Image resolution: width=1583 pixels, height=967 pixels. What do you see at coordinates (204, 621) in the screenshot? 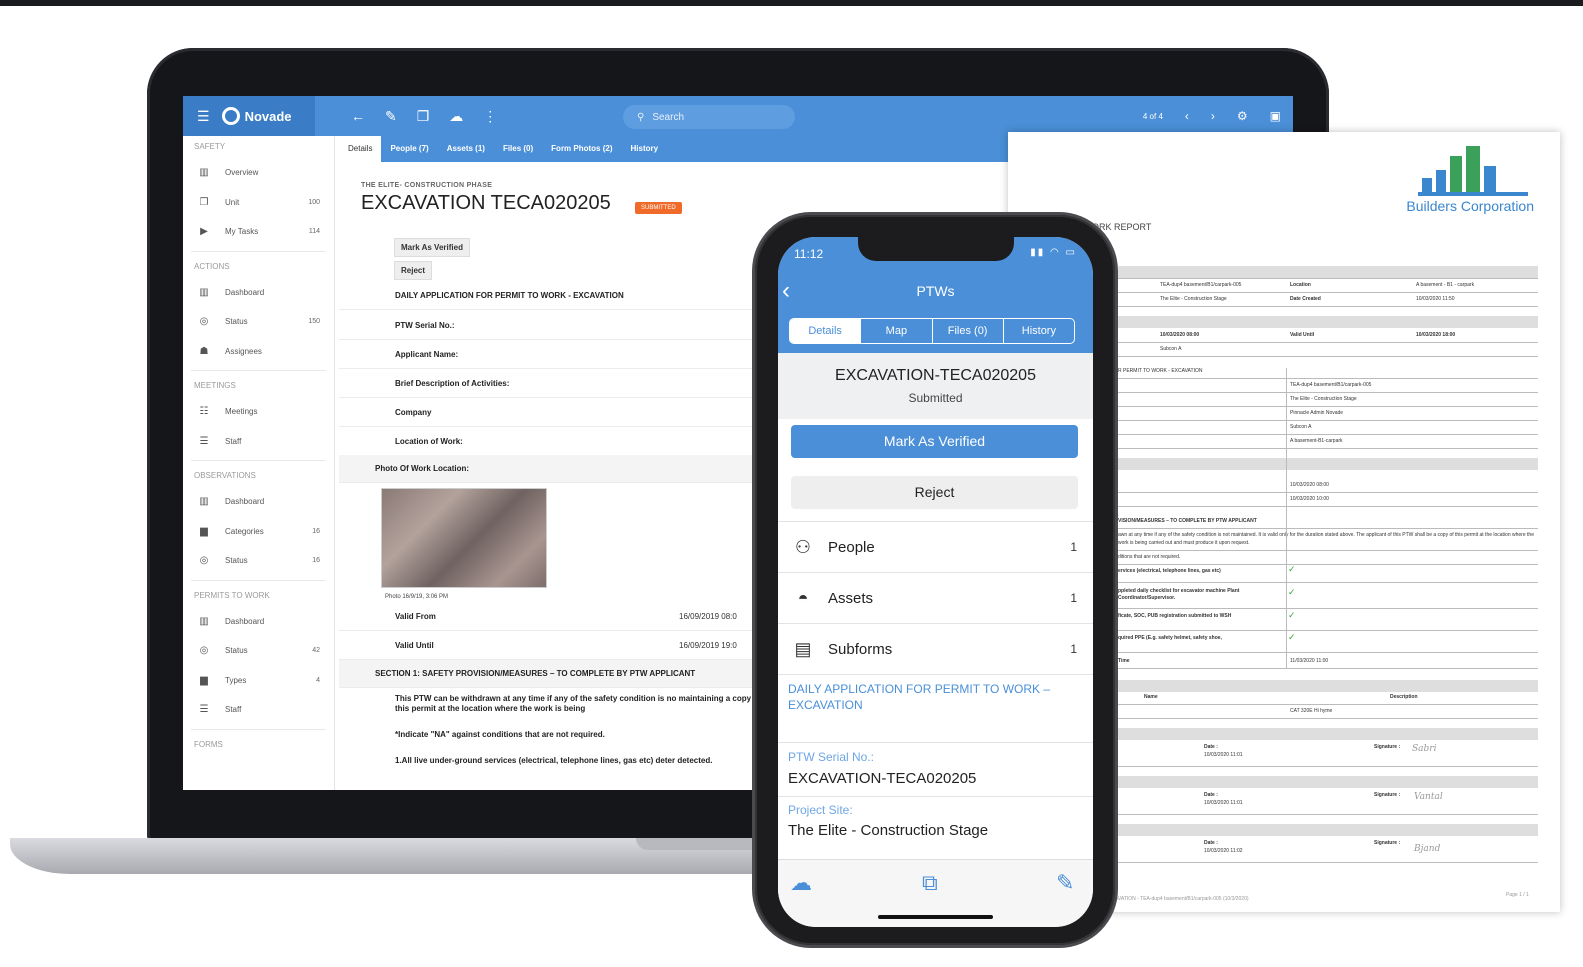
I see `chart-icon: ▥` at bounding box center [204, 621].